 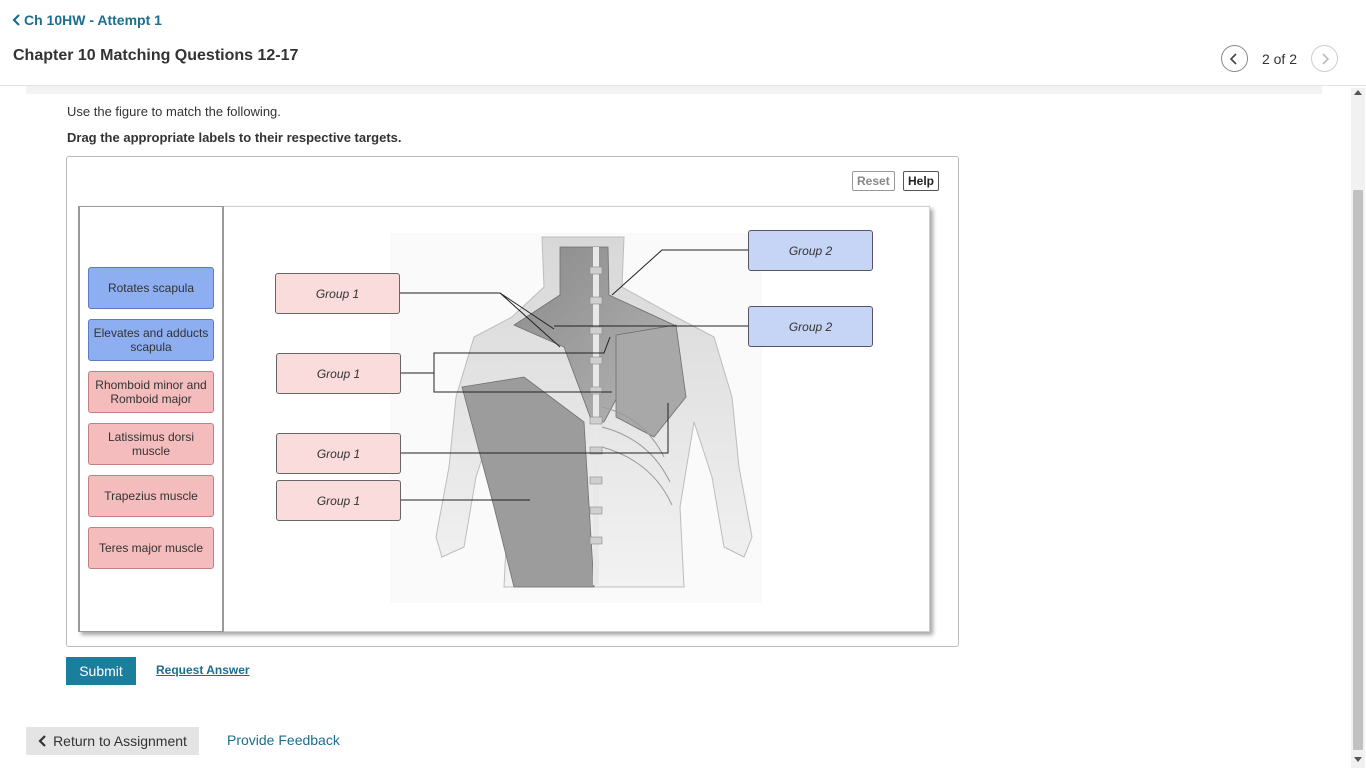 What do you see at coordinates (151, 288) in the screenshot?
I see `draggable-label: Rotates scapula` at bounding box center [151, 288].